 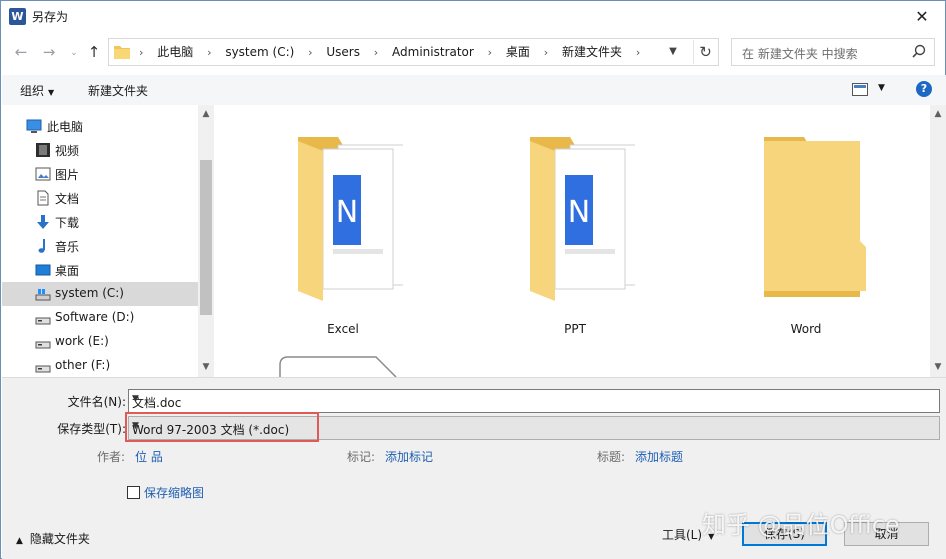 What do you see at coordinates (67, 151) in the screenshot?
I see `sidebar-item-label: 视频` at bounding box center [67, 151].